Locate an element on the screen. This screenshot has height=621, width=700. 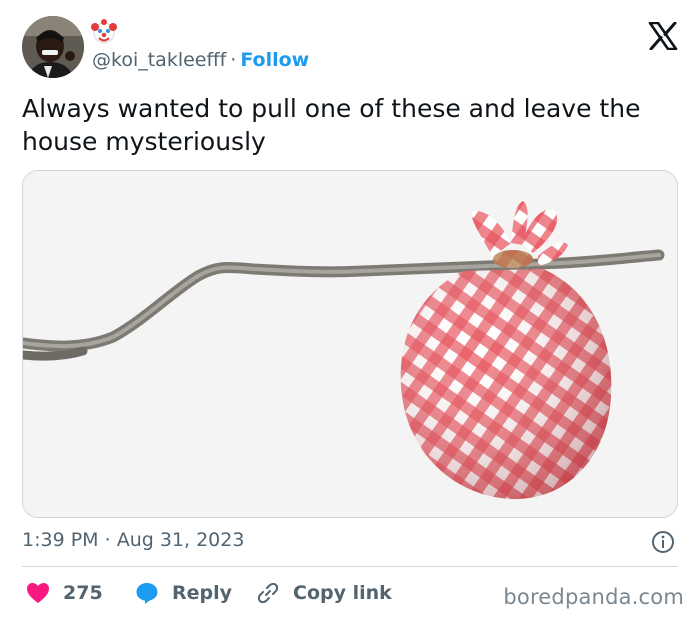
avatar is located at coordinates (53, 47).